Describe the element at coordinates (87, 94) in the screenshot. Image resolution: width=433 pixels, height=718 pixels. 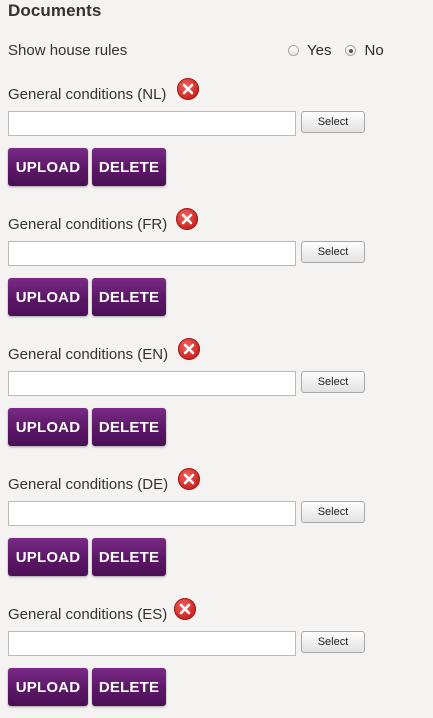
I see `document-label: General conditions (NL)` at that location.